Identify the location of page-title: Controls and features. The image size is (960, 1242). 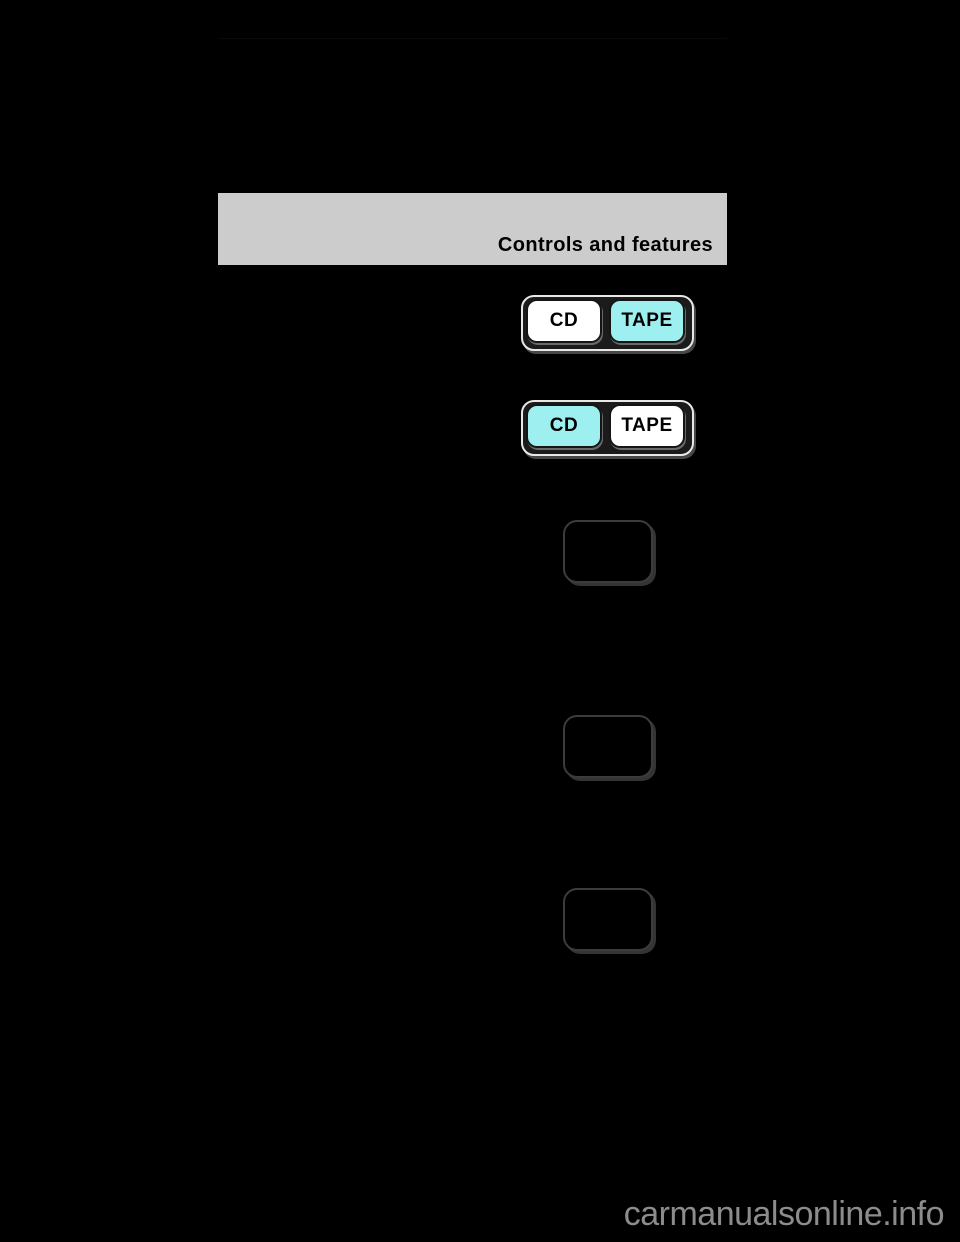
(605, 245).